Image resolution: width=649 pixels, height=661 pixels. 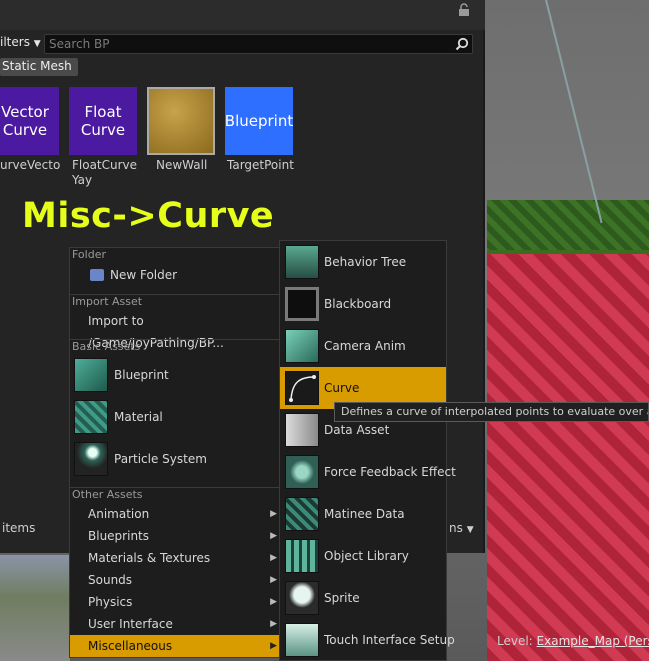 I want to click on section-folder: Folder, so click(x=89, y=254).